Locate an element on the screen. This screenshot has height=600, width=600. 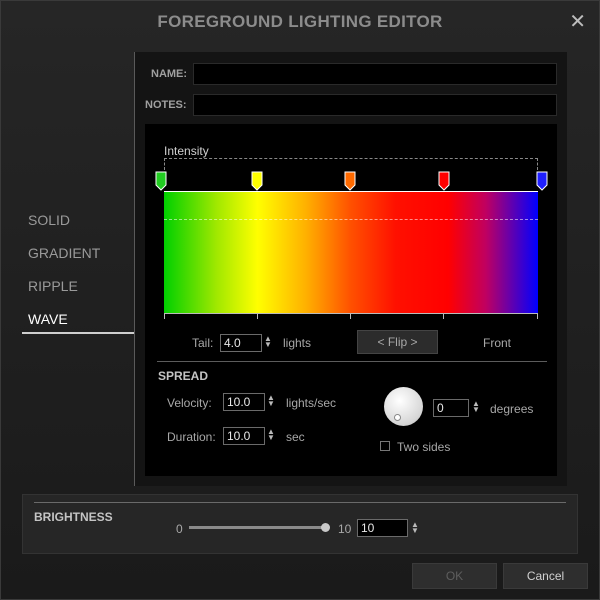
brightness-slider-track is located at coordinates (257, 527).